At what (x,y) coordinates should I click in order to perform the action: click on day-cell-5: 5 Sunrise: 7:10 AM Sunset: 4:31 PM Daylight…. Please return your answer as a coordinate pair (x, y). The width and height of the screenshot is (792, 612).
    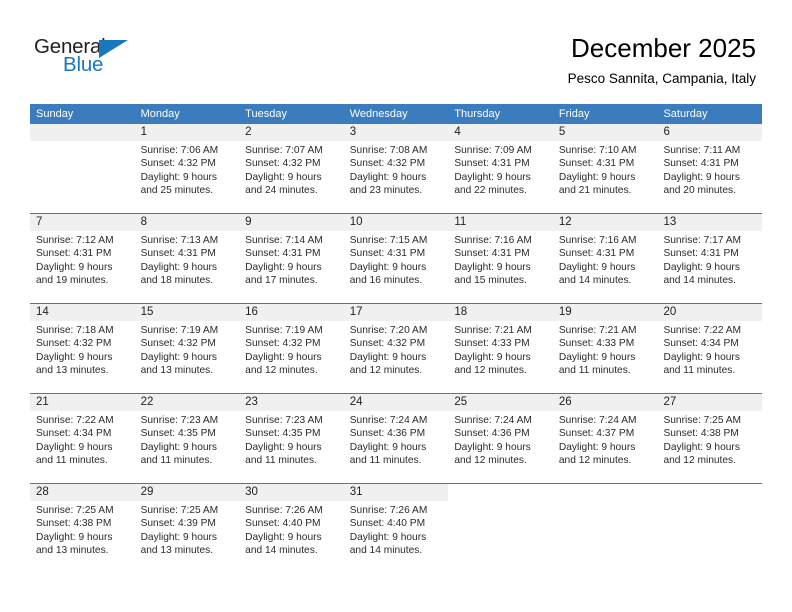
    Looking at the image, I should click on (605, 168).